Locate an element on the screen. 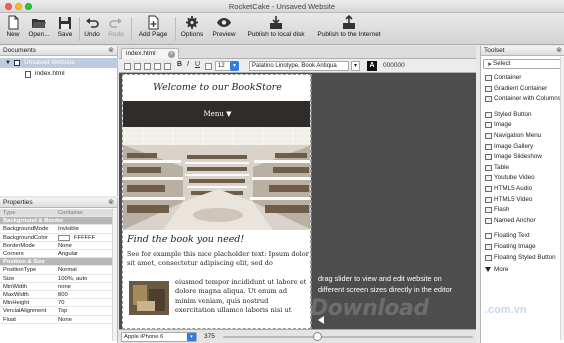 This screenshot has height=343, width=564. property-value: none is located at coordinates (64, 287).